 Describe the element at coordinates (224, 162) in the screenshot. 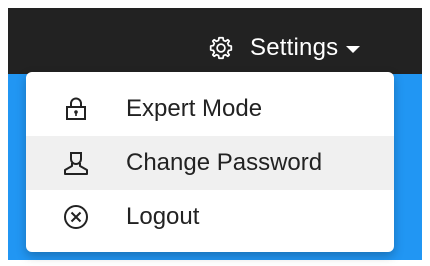

I see `menu-item-label: Change Password` at that location.